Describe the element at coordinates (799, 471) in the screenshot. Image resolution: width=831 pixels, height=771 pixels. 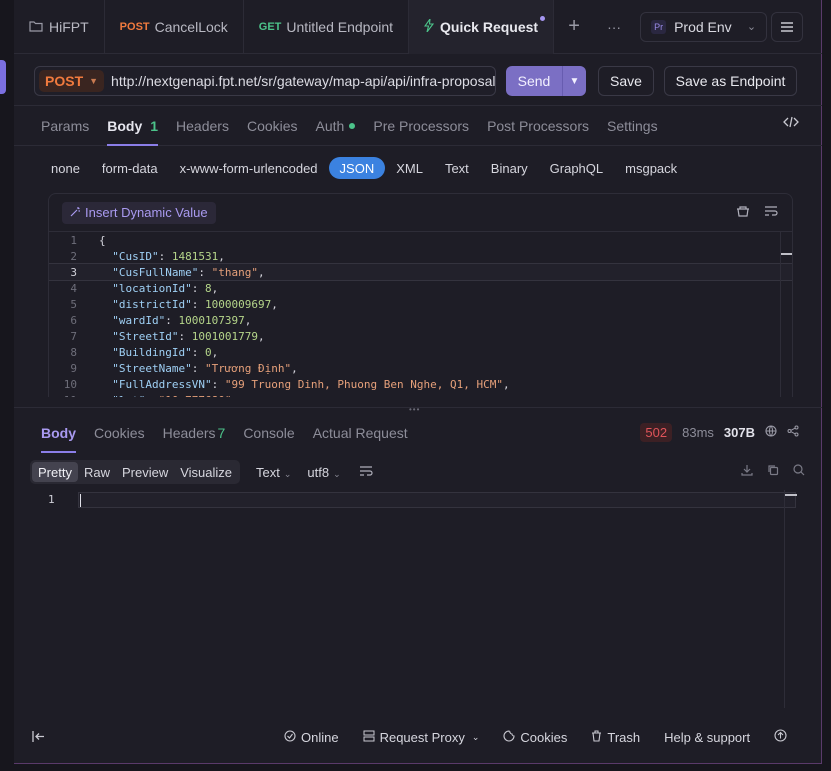
I see `search-icon` at that location.